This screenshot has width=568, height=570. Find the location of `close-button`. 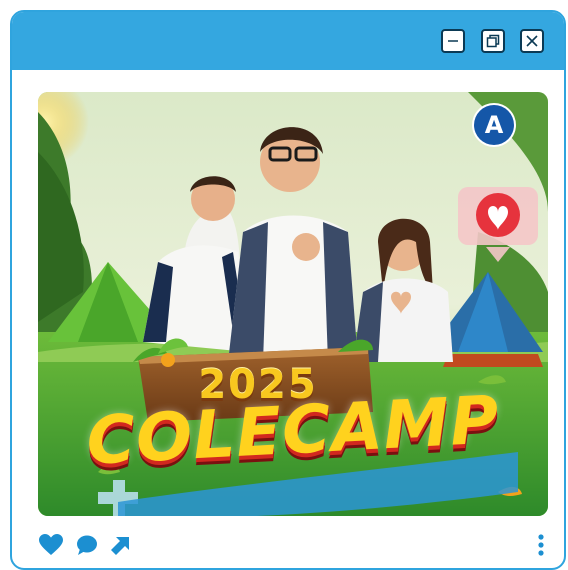

close-button is located at coordinates (532, 41).